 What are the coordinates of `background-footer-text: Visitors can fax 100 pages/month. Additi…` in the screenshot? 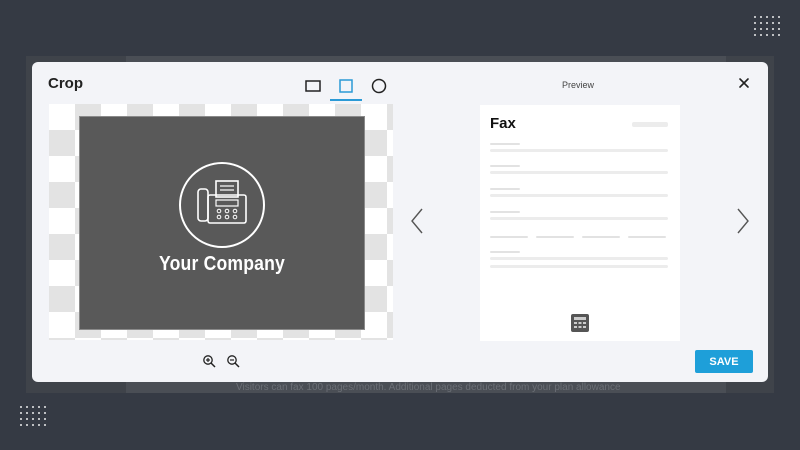 It's located at (428, 387).